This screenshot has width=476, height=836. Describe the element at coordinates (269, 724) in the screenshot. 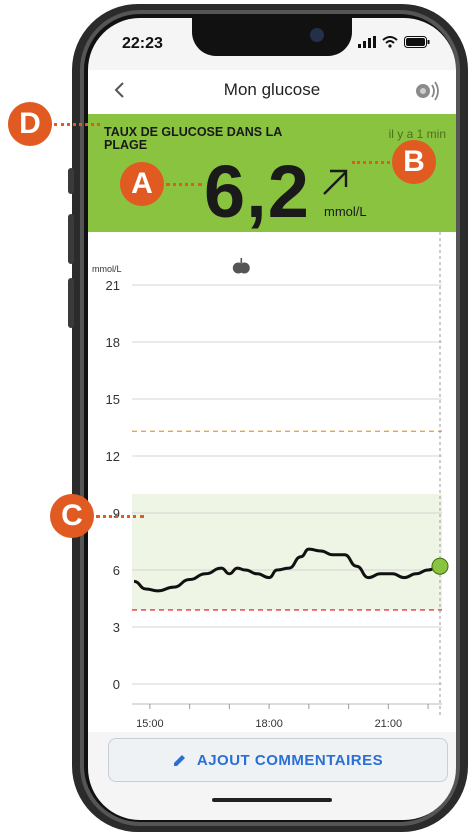

I see `x-tick-label: 18:00` at that location.